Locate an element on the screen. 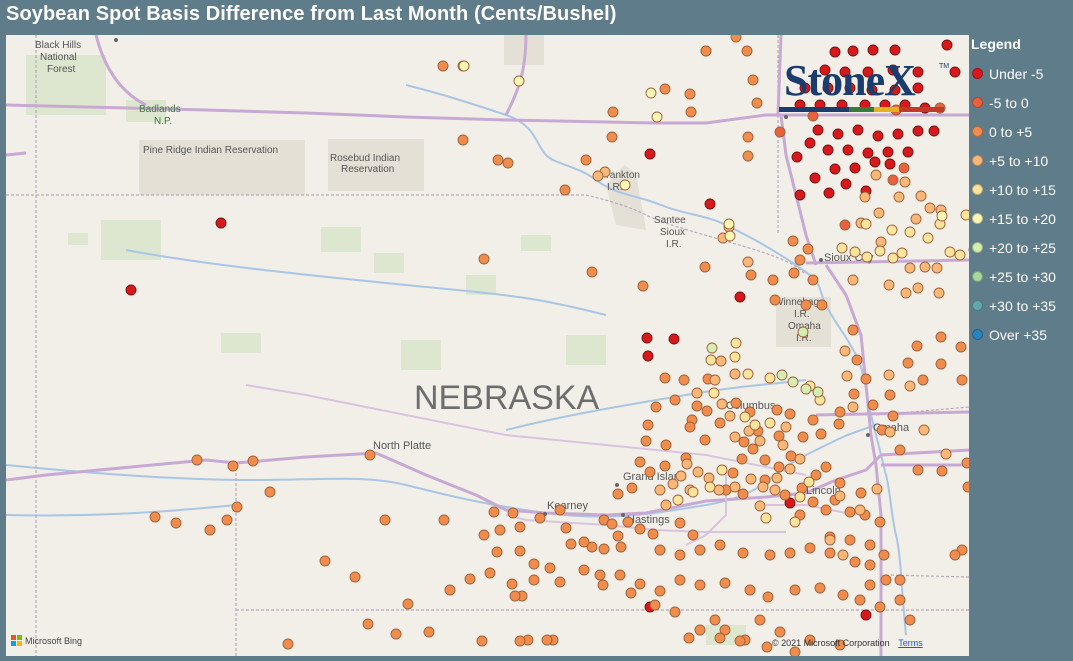  legend-item: +15 to +20 is located at coordinates (1021, 218).